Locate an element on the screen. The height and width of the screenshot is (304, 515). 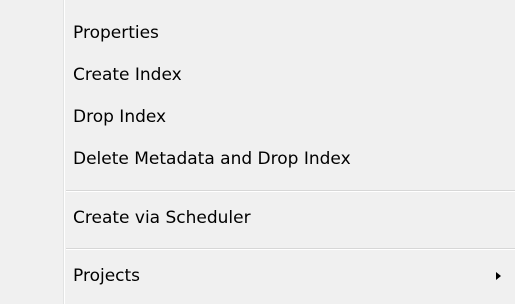
menu-item-drop-index: Drop Index is located at coordinates (290, 117).